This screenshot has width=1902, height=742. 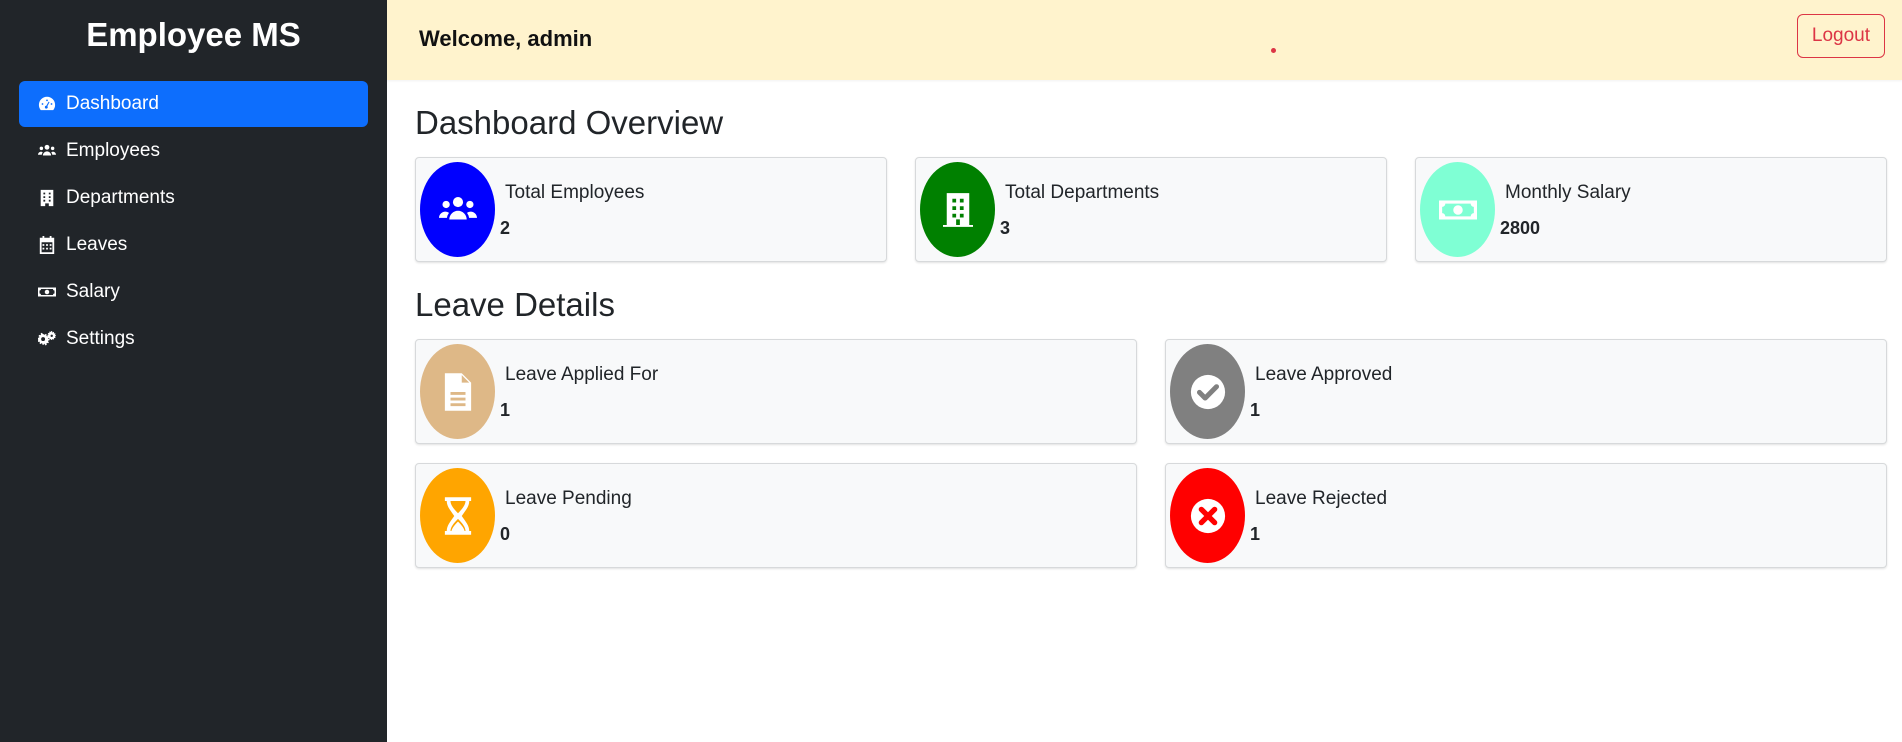 I want to click on monthly-salary-card: Monthly Salary 2800, so click(x=1651, y=209).